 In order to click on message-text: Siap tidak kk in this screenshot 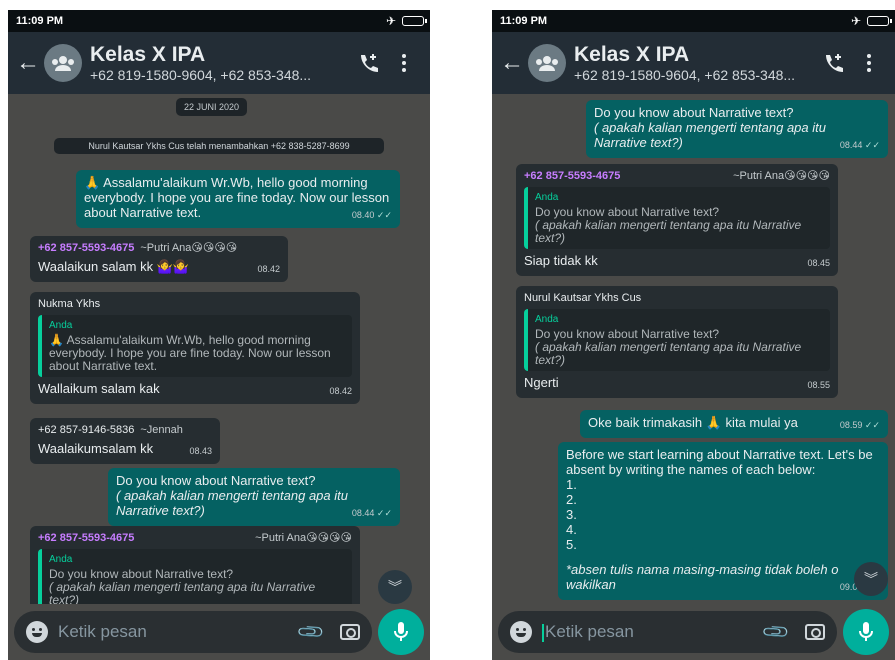, I will do `click(561, 260)`.